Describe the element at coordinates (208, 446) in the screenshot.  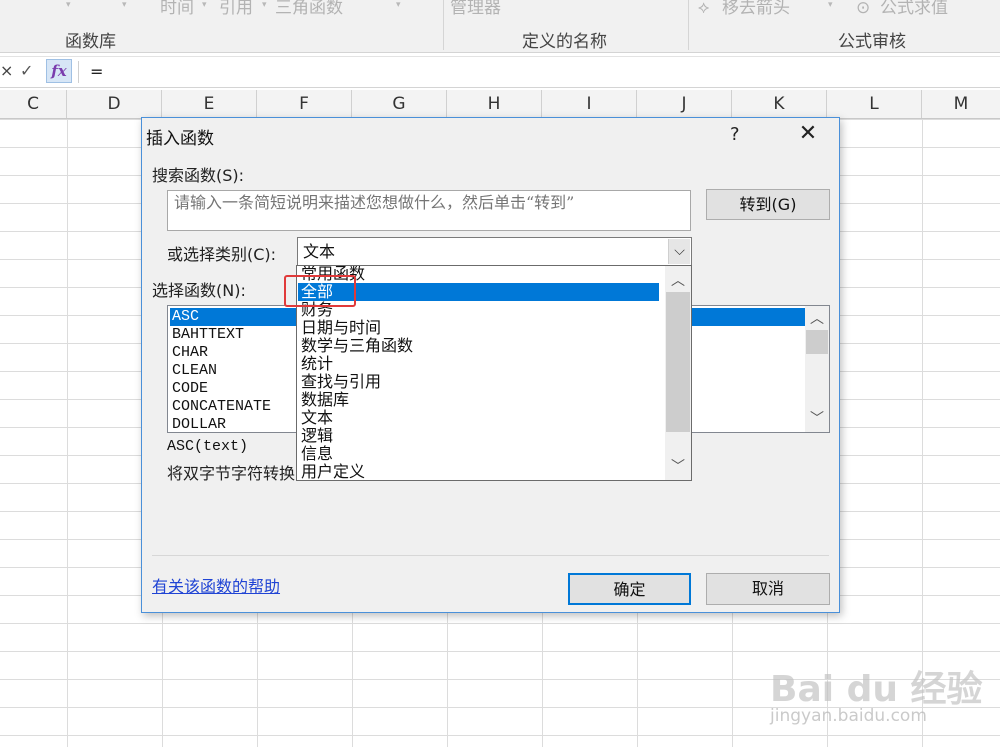
I see `function-syntax: ASC(text)` at that location.